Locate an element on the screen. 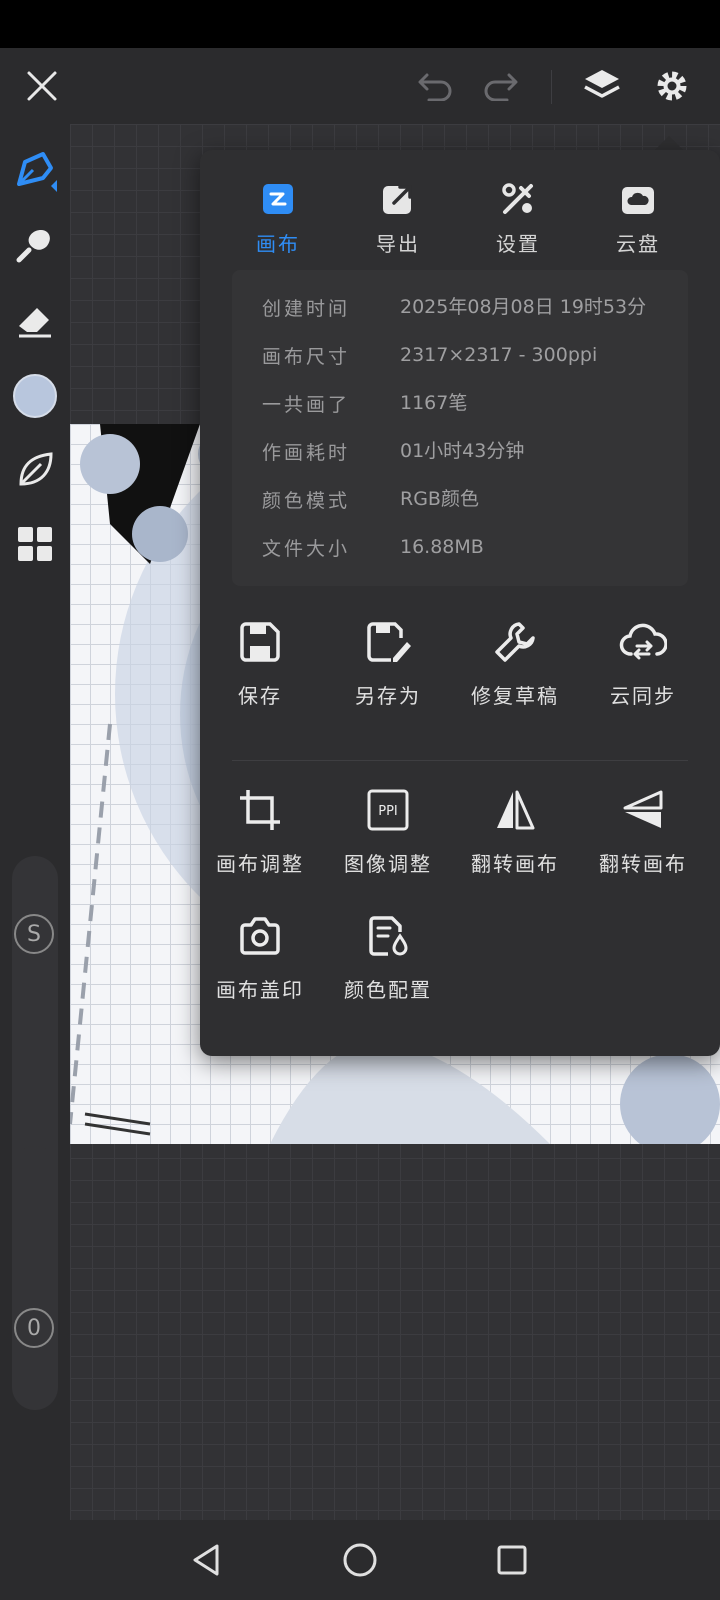  info-row-size: 画布尺寸 2317×2317 - 300ppi is located at coordinates (429, 362).